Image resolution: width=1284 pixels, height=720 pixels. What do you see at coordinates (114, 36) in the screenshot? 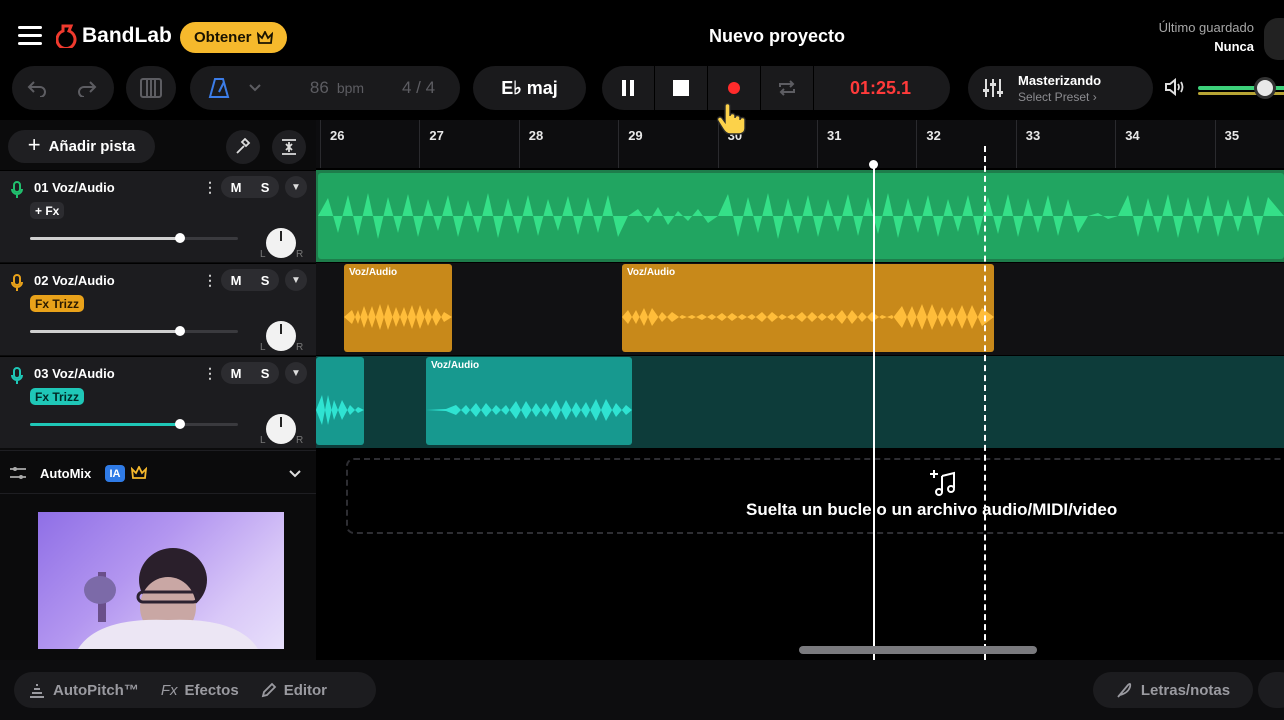
I see `bandlab-logo: BandLab` at bounding box center [114, 36].